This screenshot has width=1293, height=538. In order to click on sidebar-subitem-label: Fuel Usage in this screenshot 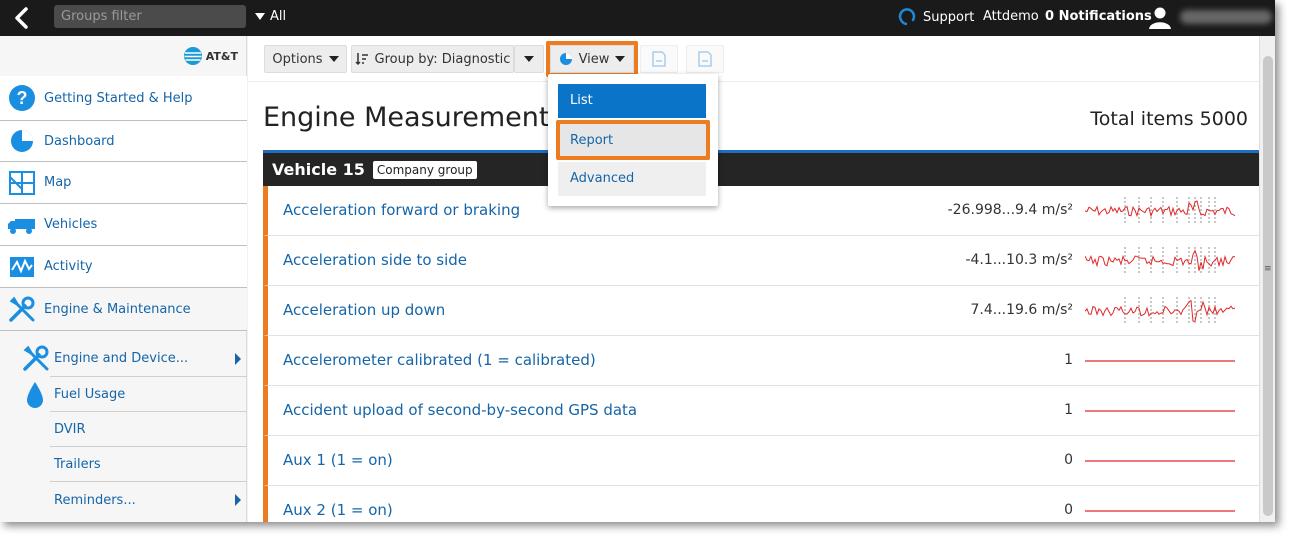, I will do `click(90, 394)`.